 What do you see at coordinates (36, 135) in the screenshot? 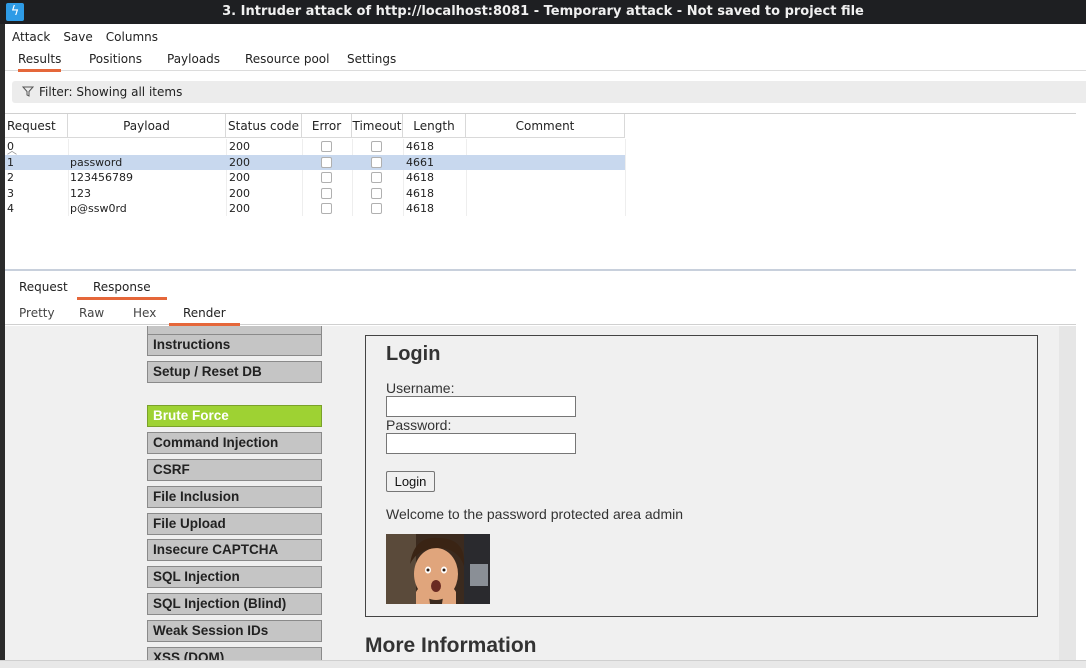
I see `col-request: Request ︿` at bounding box center [36, 135].